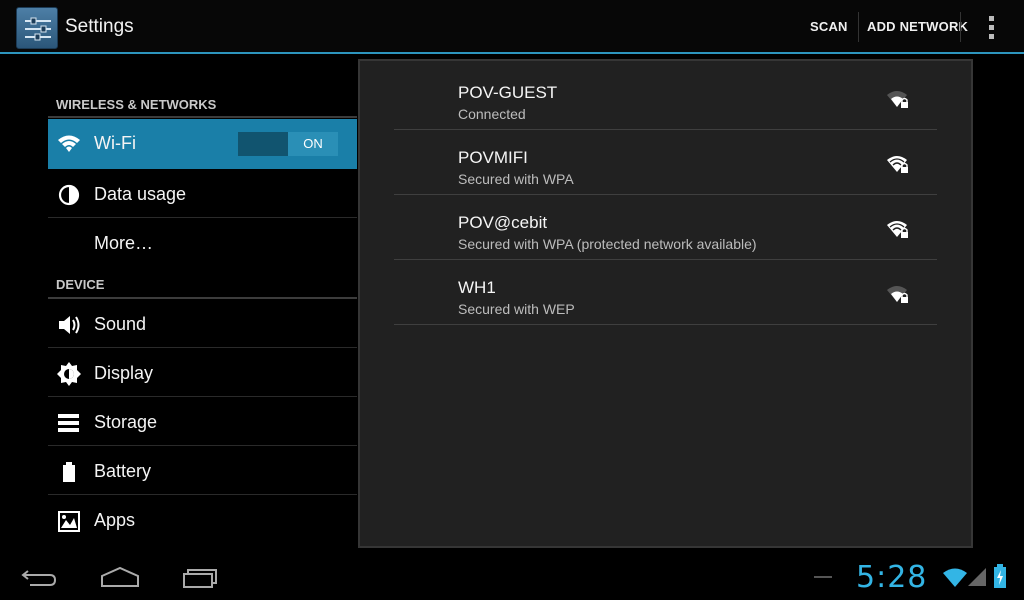 The image size is (1024, 600). Describe the element at coordinates (69, 423) in the screenshot. I see `storage-icon` at that location.